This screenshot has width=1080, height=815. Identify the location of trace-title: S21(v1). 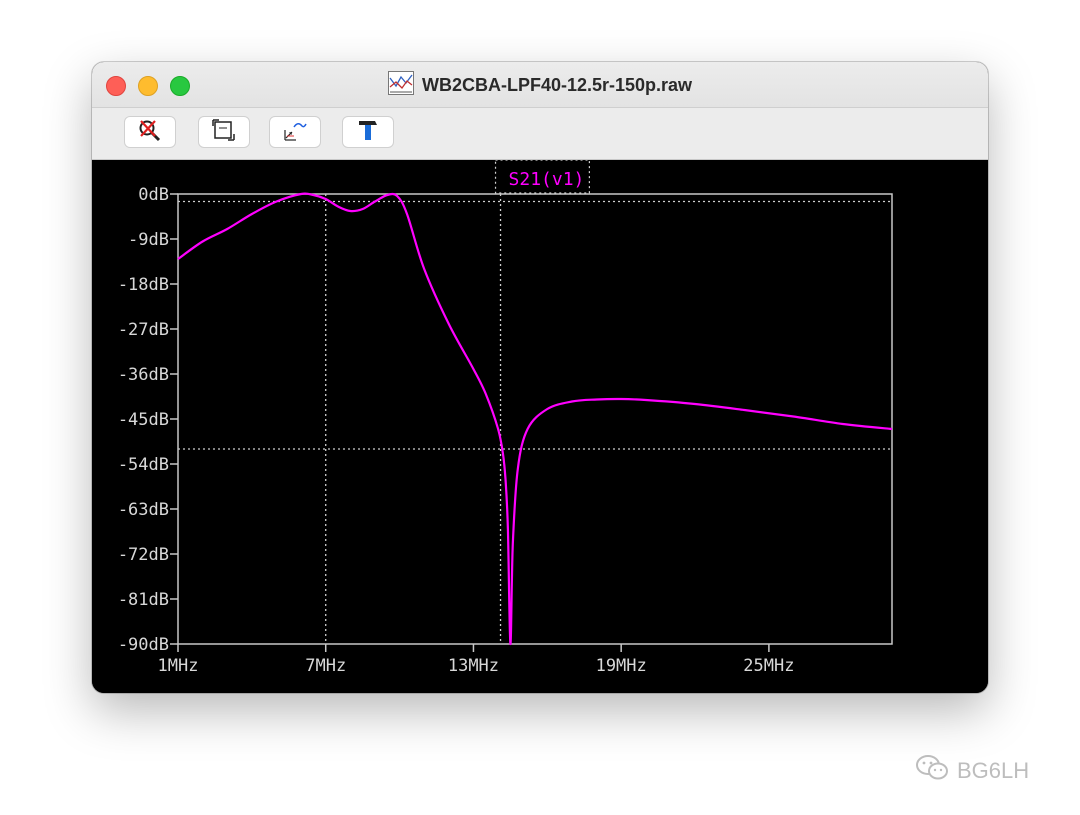
(547, 179).